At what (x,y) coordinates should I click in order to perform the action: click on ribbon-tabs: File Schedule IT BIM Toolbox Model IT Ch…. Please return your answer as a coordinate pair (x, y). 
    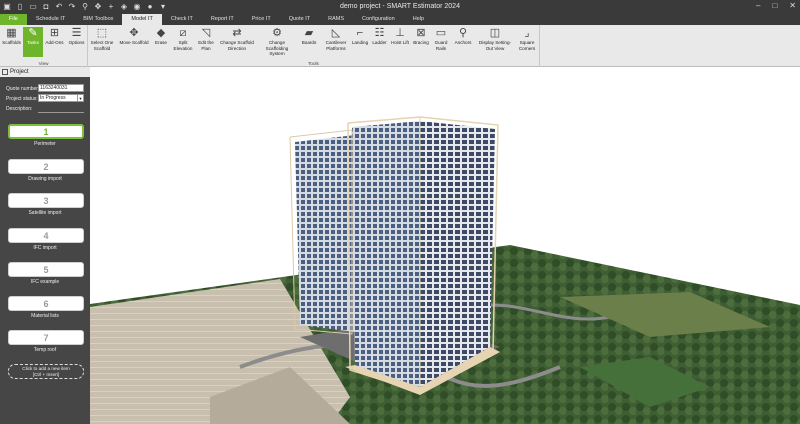
    Looking at the image, I should click on (400, 19).